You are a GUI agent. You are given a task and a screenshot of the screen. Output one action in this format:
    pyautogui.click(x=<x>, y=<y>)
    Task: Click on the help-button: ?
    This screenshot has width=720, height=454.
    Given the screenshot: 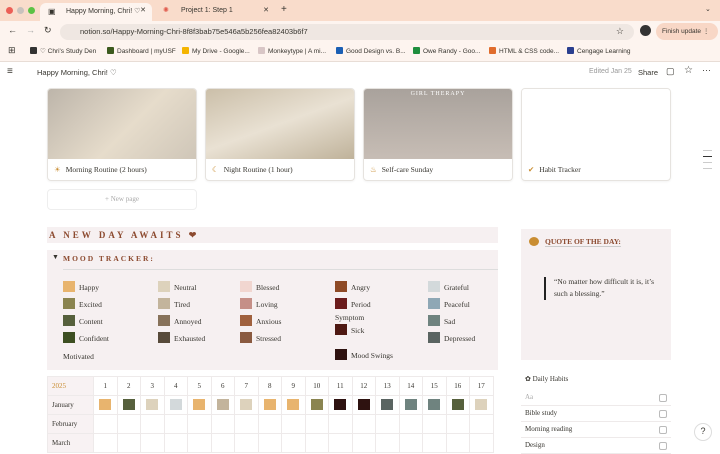 What is the action you would take?
    pyautogui.click(x=703, y=432)
    